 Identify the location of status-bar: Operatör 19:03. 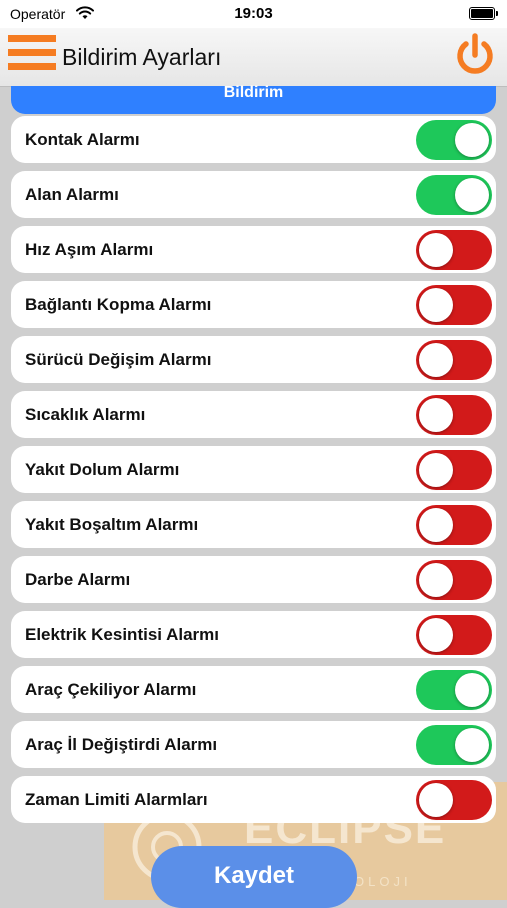
(253, 14).